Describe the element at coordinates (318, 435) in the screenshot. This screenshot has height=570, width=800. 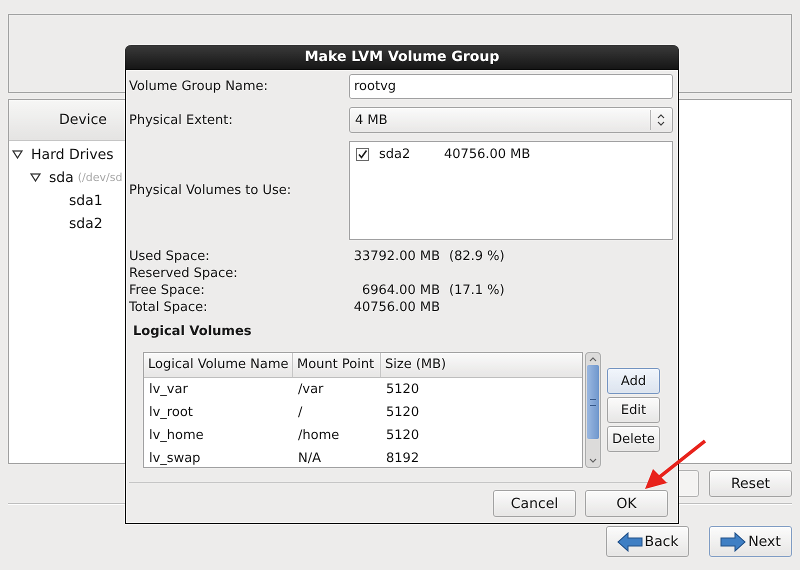
I see `table-cell-text: /home` at that location.